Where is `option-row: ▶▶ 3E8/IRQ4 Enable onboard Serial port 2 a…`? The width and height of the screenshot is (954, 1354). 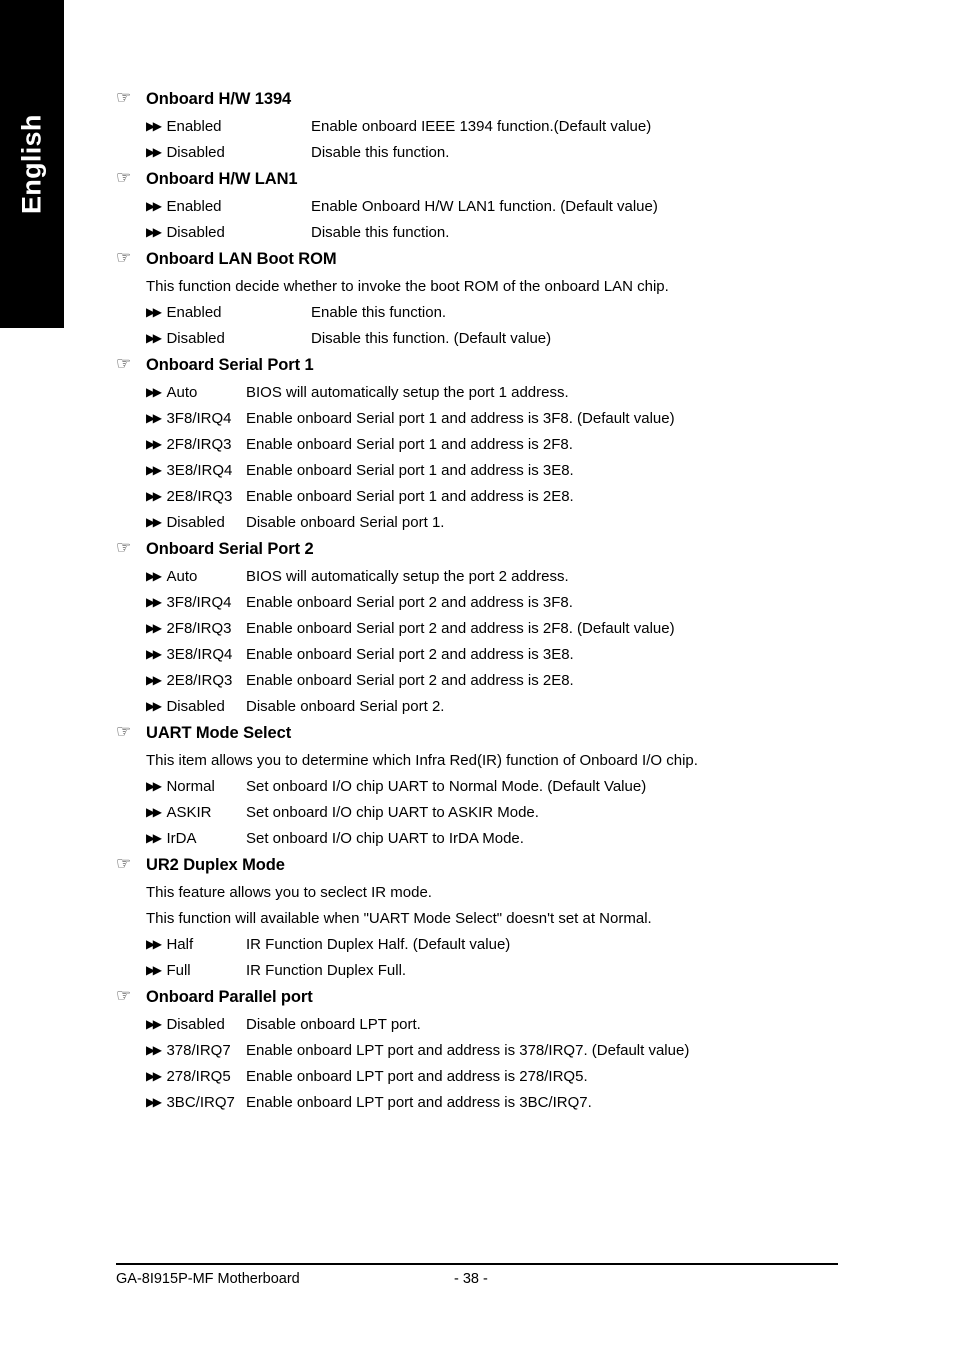
option-row: ▶▶ 3E8/IRQ4 Enable onboard Serial port 2 a… is located at coordinates (486, 655).